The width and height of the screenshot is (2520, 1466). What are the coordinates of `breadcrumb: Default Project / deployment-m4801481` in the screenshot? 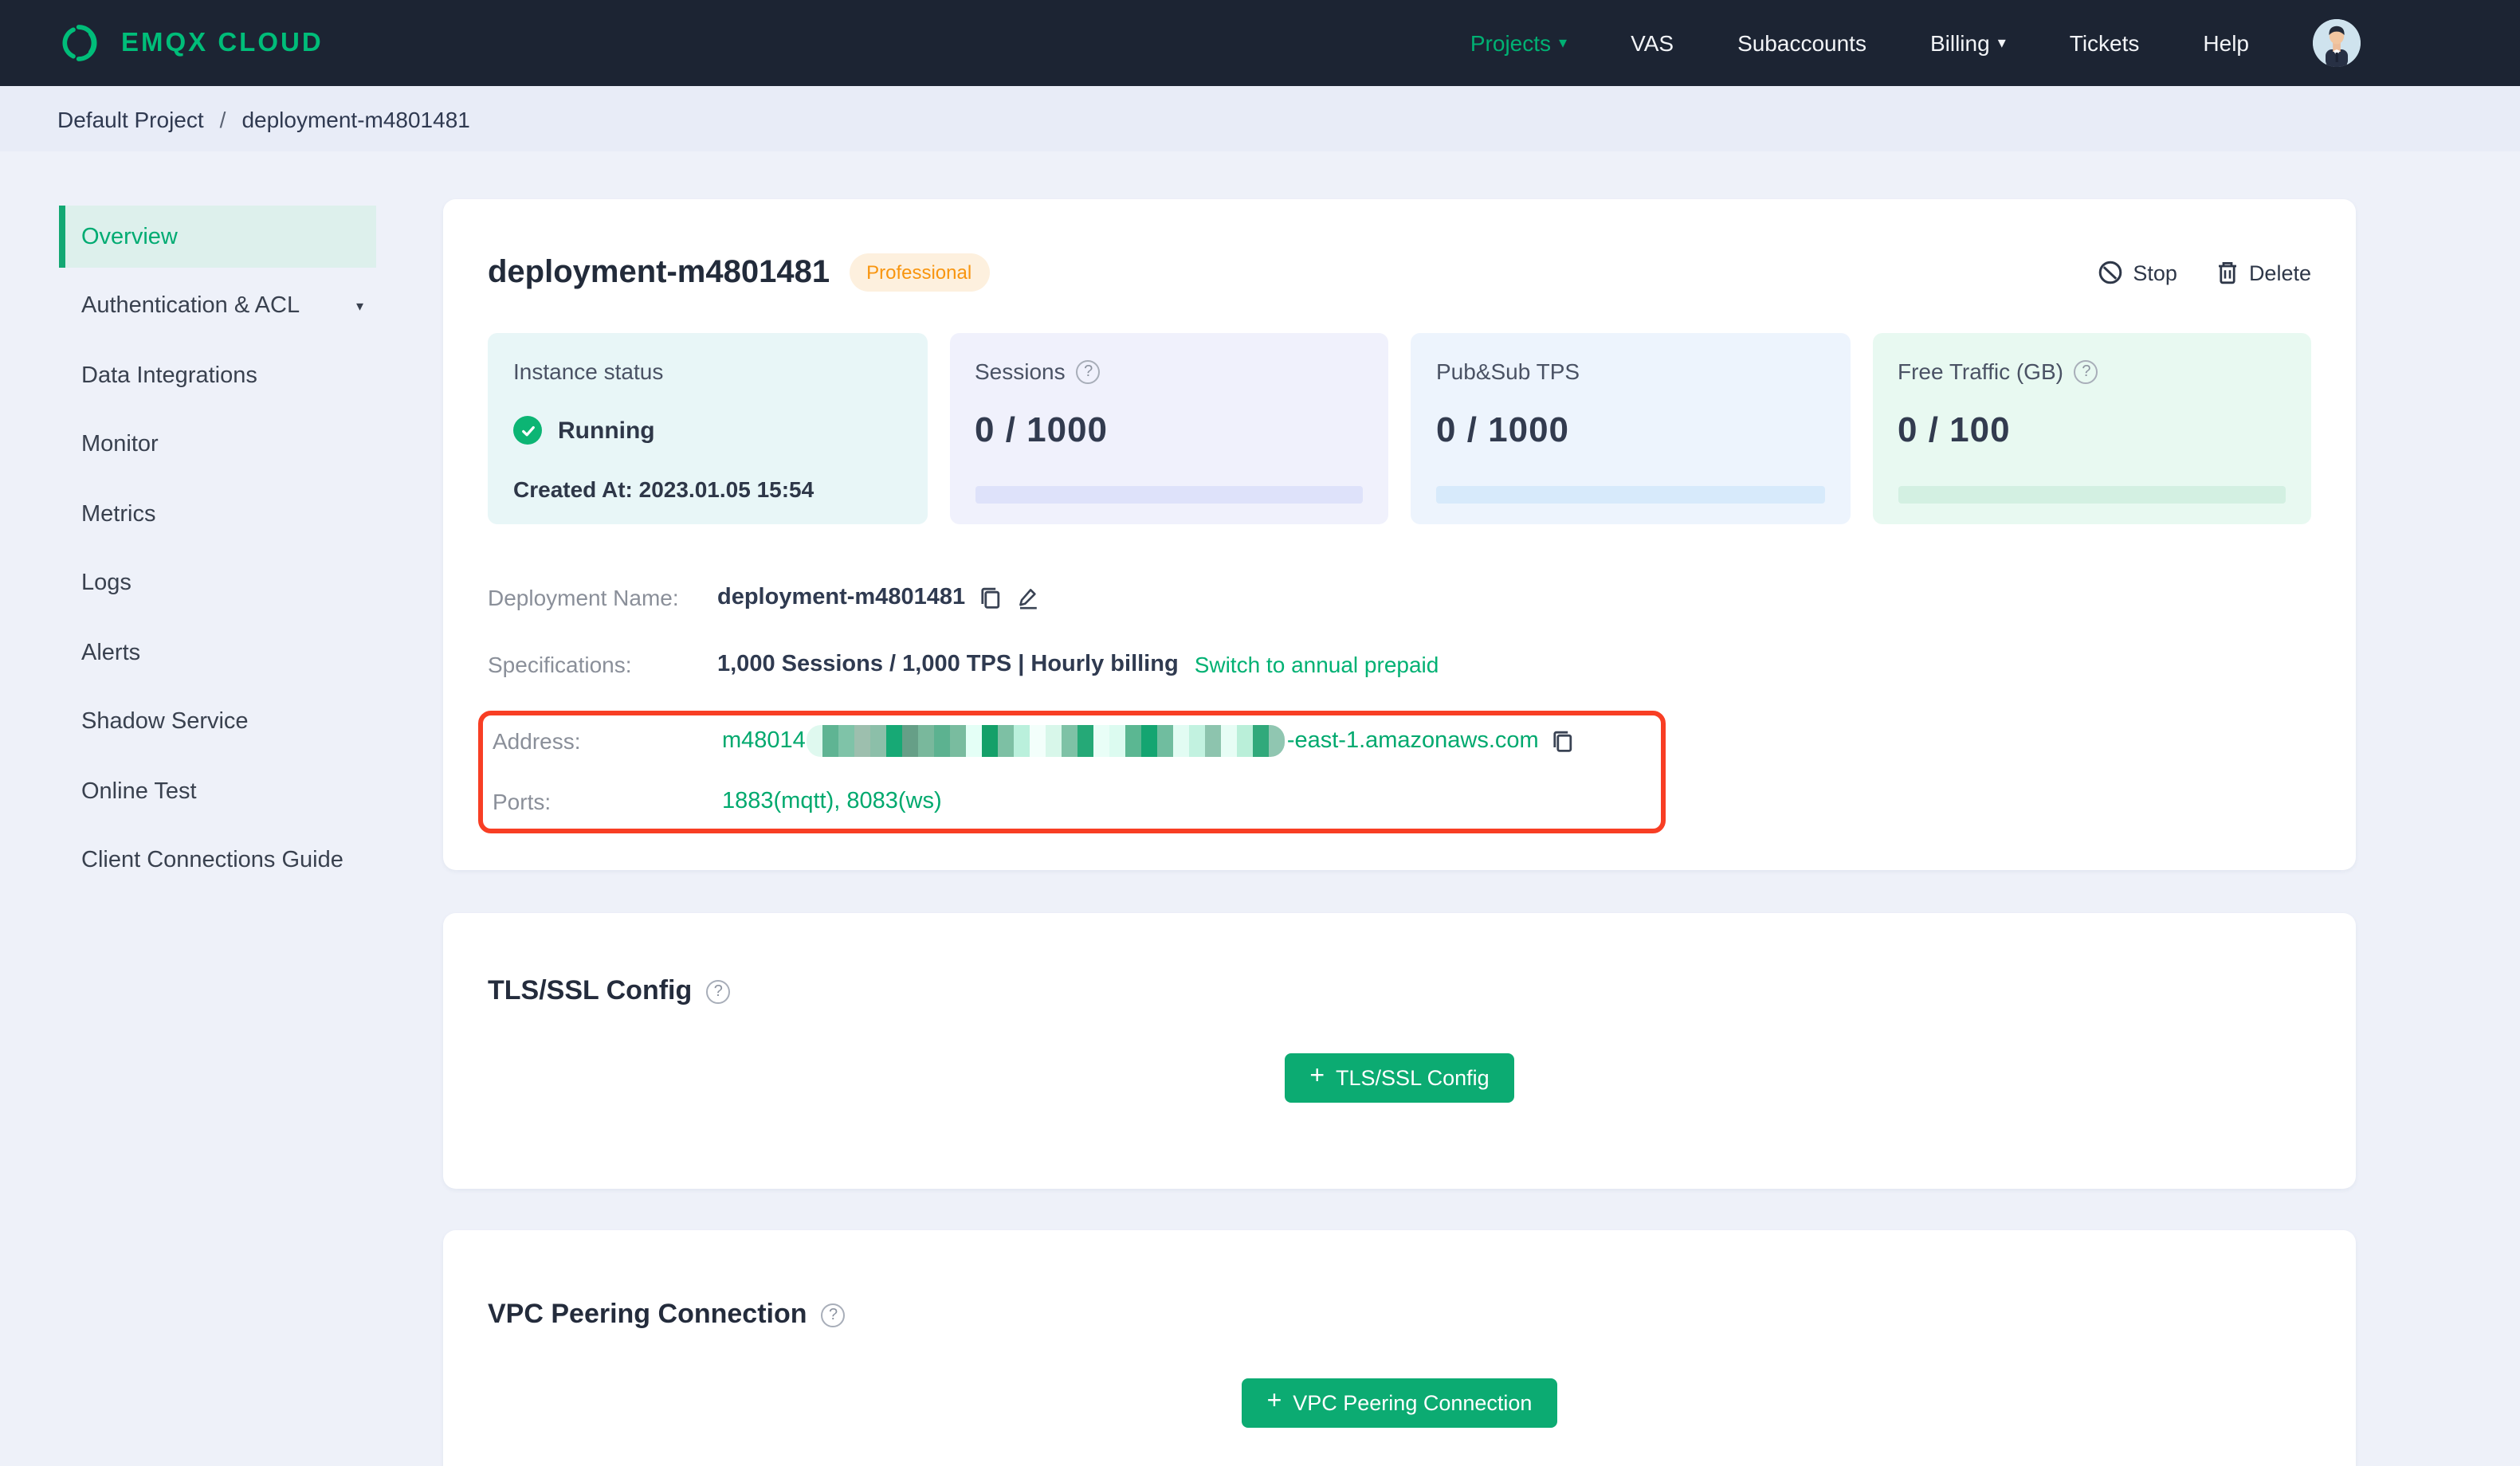 It's located at (1260, 118).